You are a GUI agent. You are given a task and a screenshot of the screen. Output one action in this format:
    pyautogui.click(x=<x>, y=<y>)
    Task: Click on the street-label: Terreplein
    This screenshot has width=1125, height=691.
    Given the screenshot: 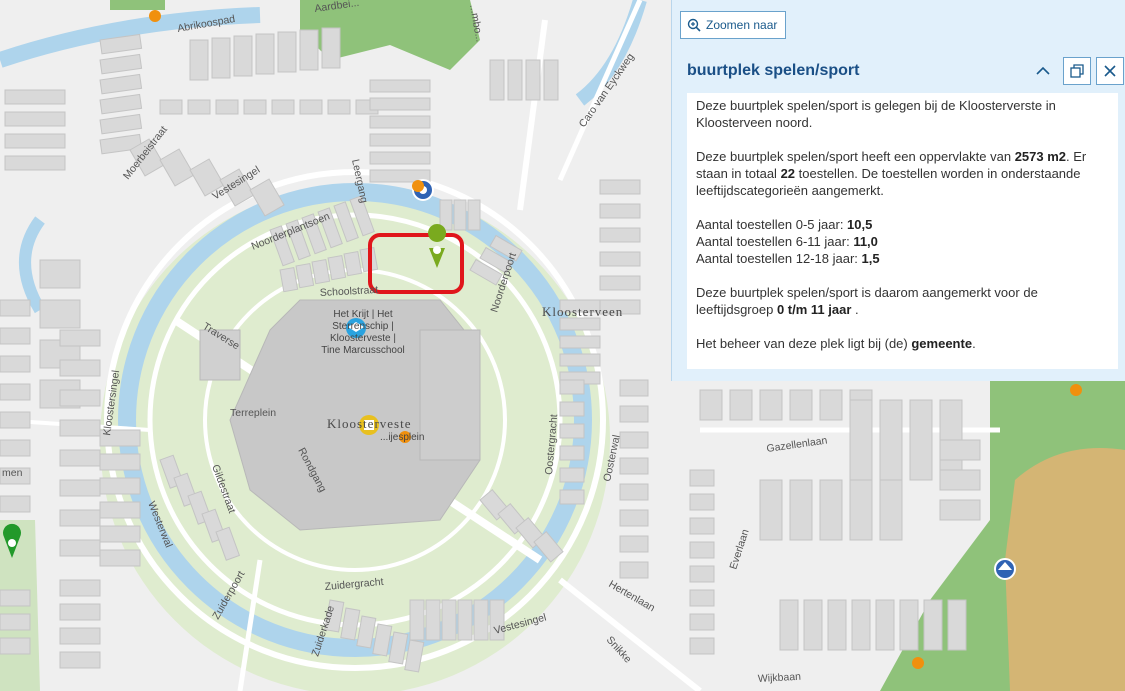 What is the action you would take?
    pyautogui.click(x=253, y=413)
    